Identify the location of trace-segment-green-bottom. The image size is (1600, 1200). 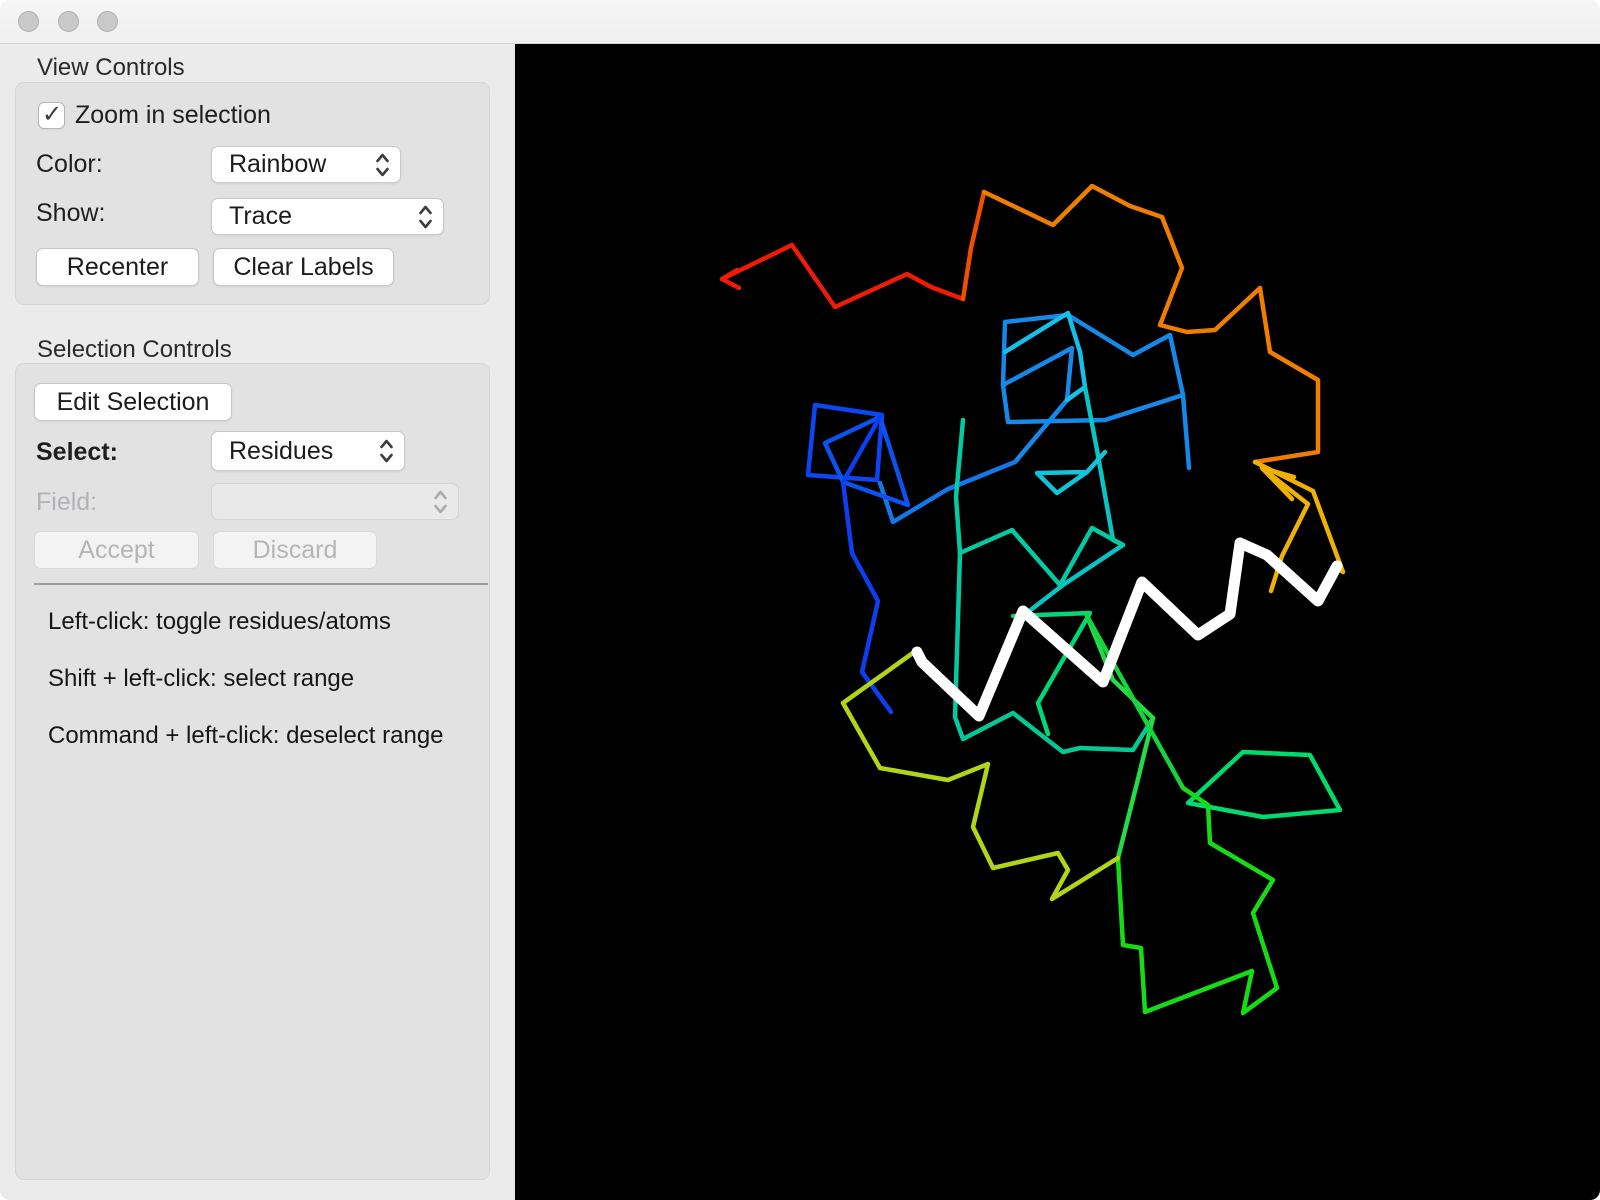
(1197, 900).